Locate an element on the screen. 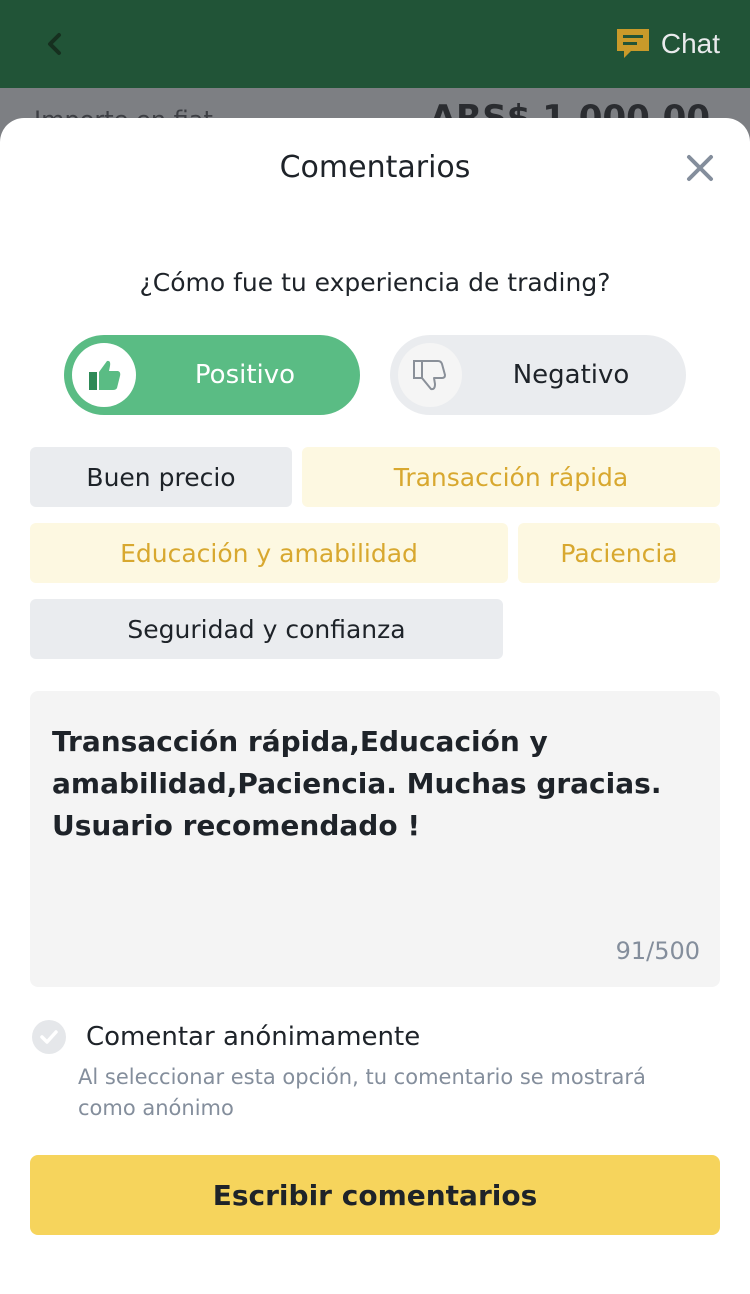 This screenshot has height=1294, width=750. chat-button: Chat is located at coordinates (667, 44).